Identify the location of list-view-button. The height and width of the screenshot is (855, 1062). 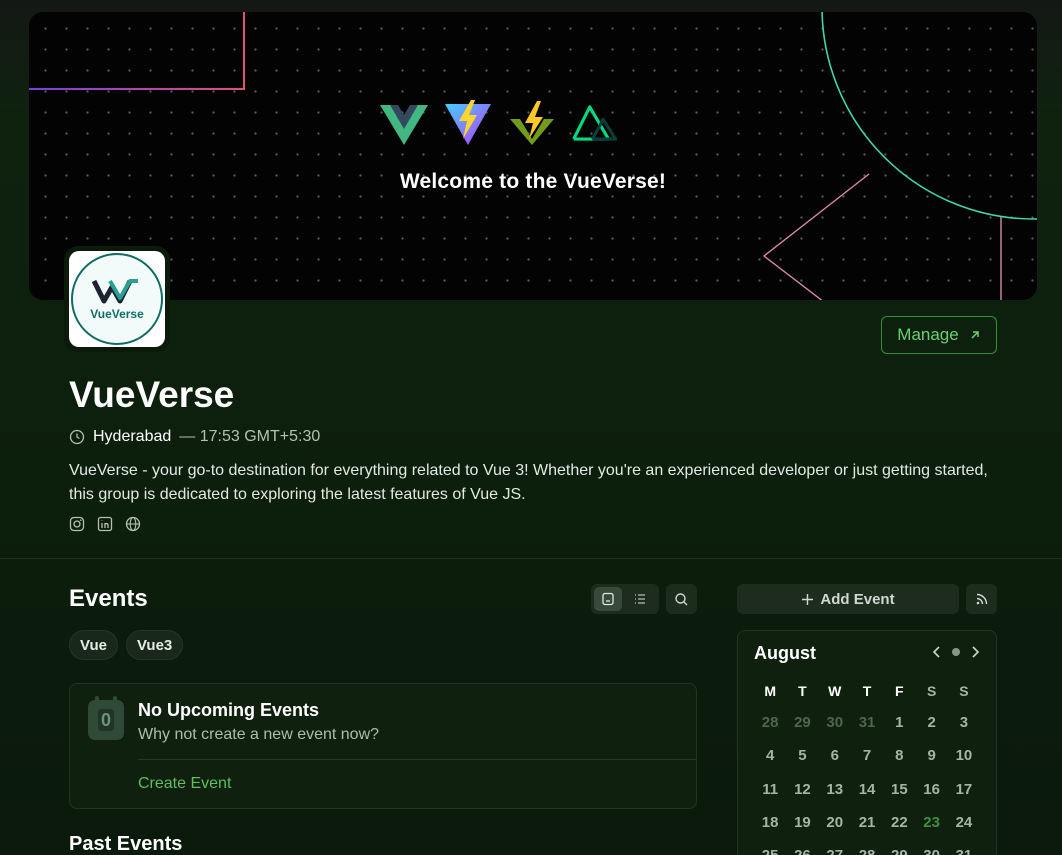
(640, 599).